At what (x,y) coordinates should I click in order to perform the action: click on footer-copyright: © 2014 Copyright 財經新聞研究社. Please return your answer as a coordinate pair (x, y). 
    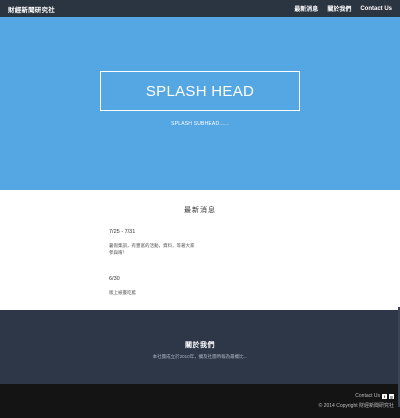
    Looking at the image, I should click on (356, 406).